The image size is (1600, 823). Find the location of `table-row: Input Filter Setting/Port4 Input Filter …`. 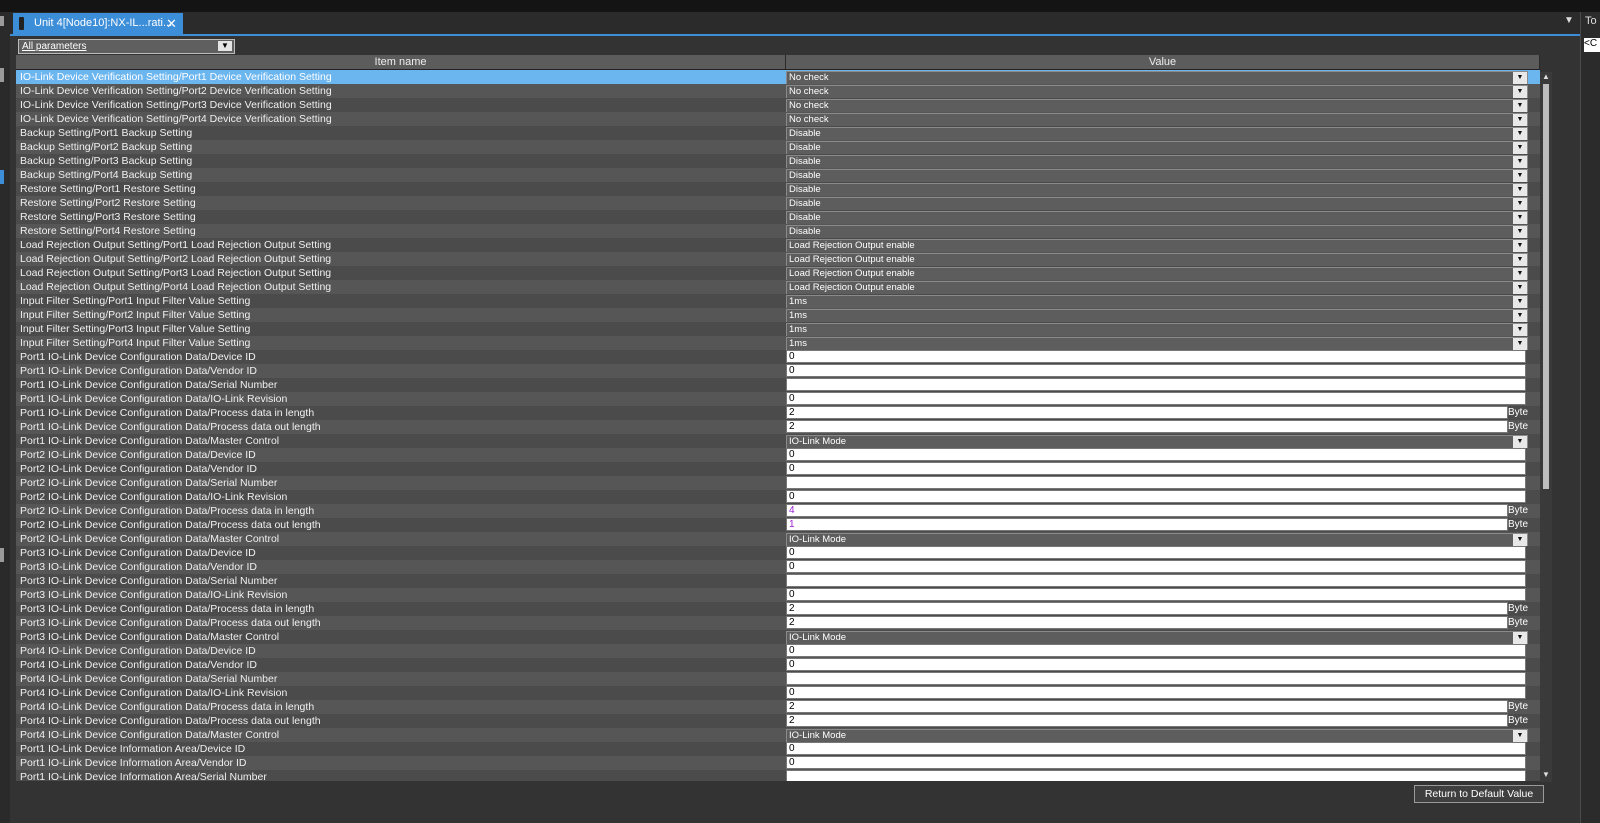

table-row: Input Filter Setting/Port4 Input Filter … is located at coordinates (778, 343).